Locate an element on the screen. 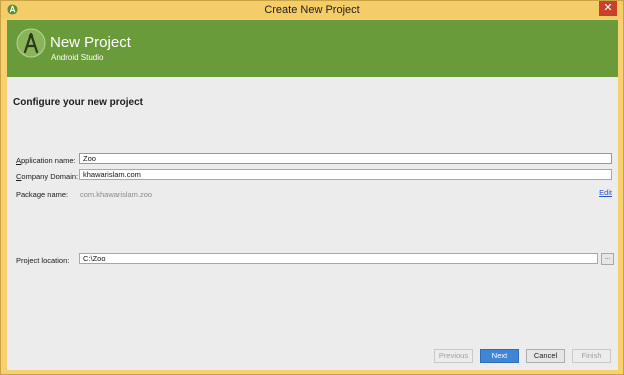 The width and height of the screenshot is (624, 375). application-name-label: Application name: is located at coordinates (46, 160).